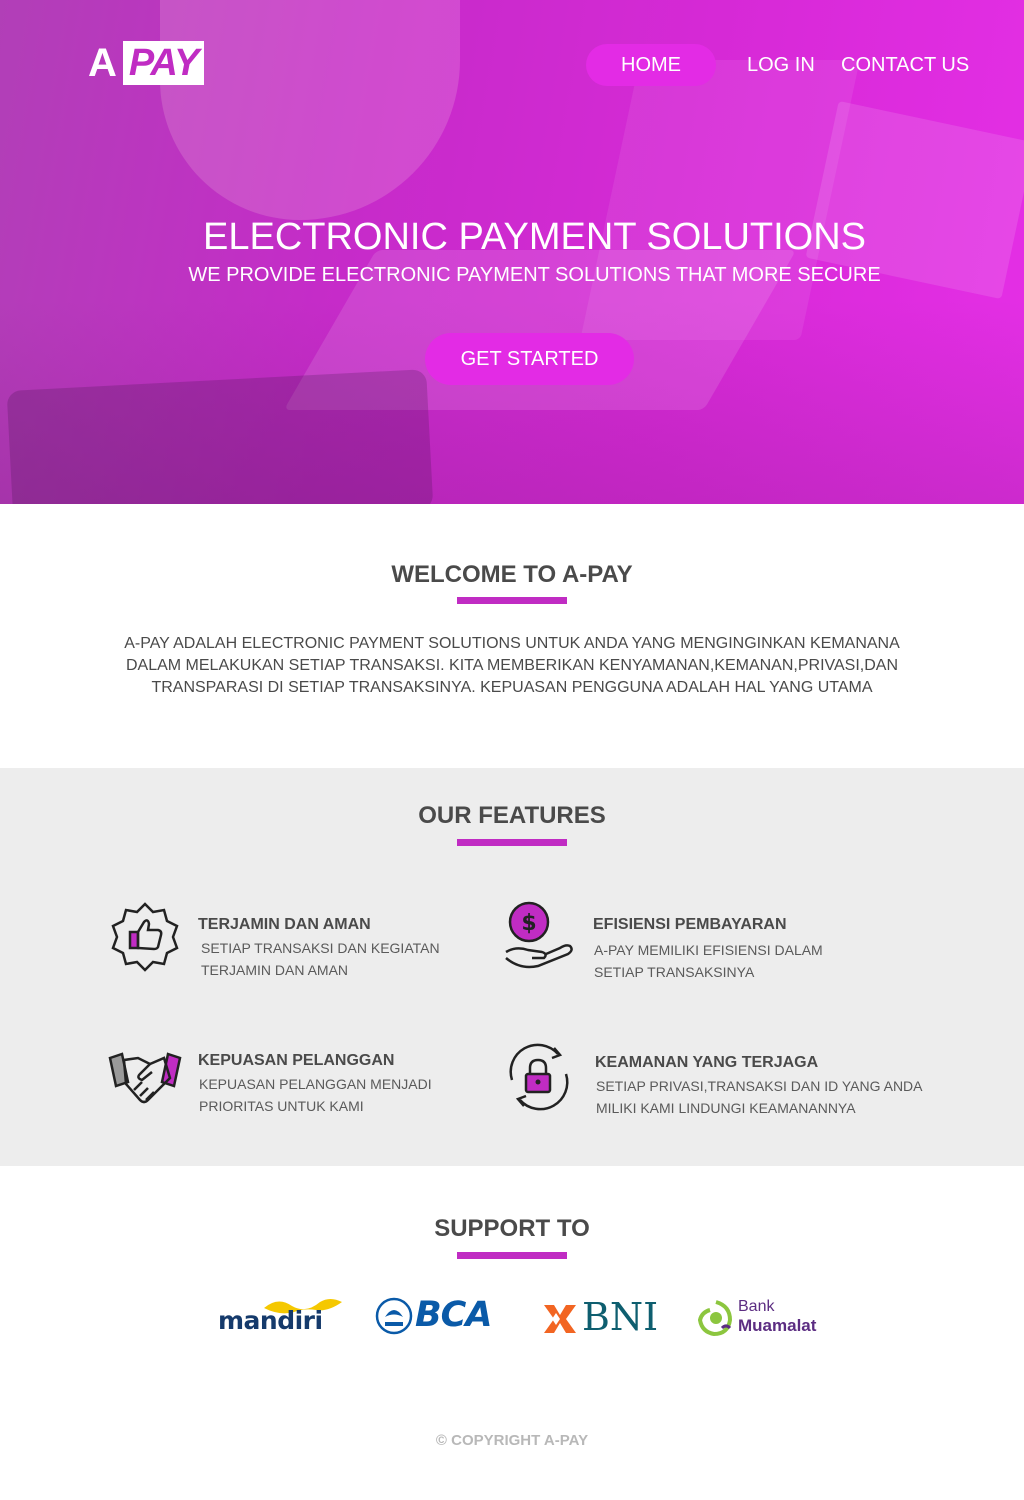 Image resolution: width=1024 pixels, height=1500 pixels. Describe the element at coordinates (144, 1077) in the screenshot. I see `handshake-icon` at that location.